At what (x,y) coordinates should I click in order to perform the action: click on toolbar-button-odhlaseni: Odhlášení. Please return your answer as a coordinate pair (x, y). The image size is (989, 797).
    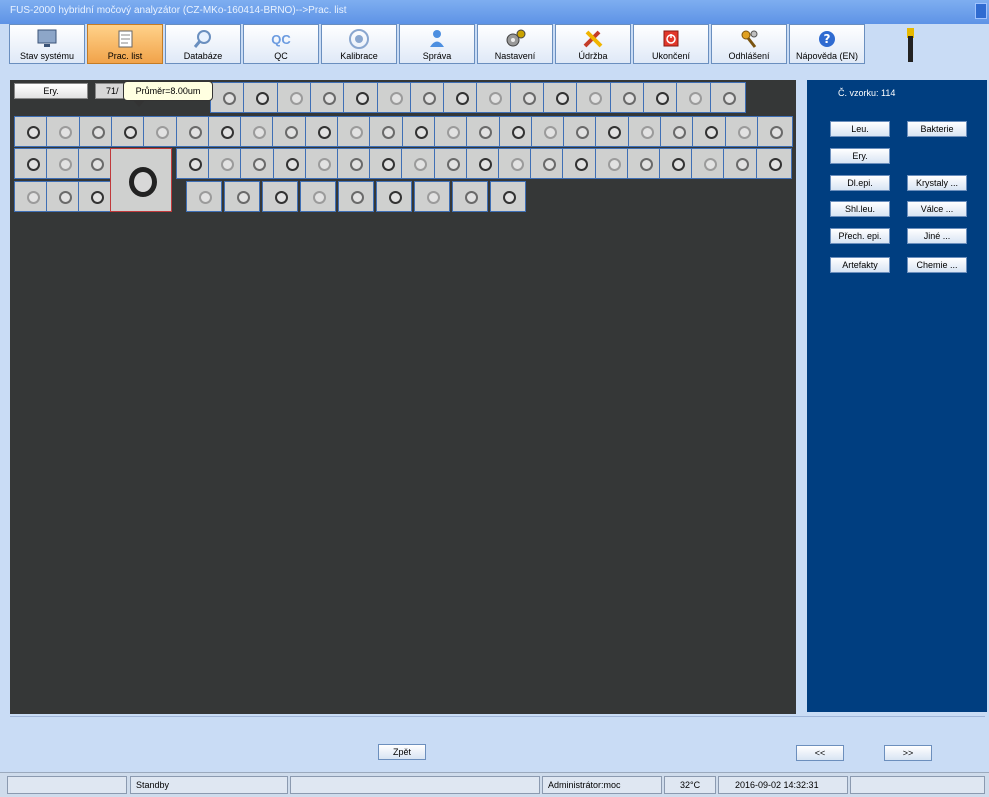
    Looking at the image, I should click on (749, 44).